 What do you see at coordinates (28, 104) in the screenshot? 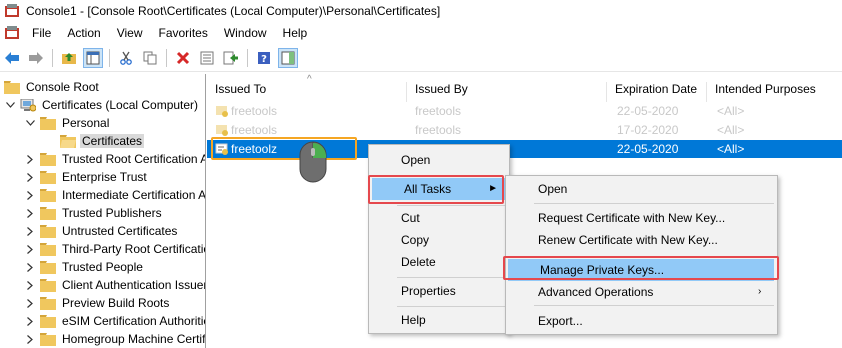
I see `certificate-store-icon` at bounding box center [28, 104].